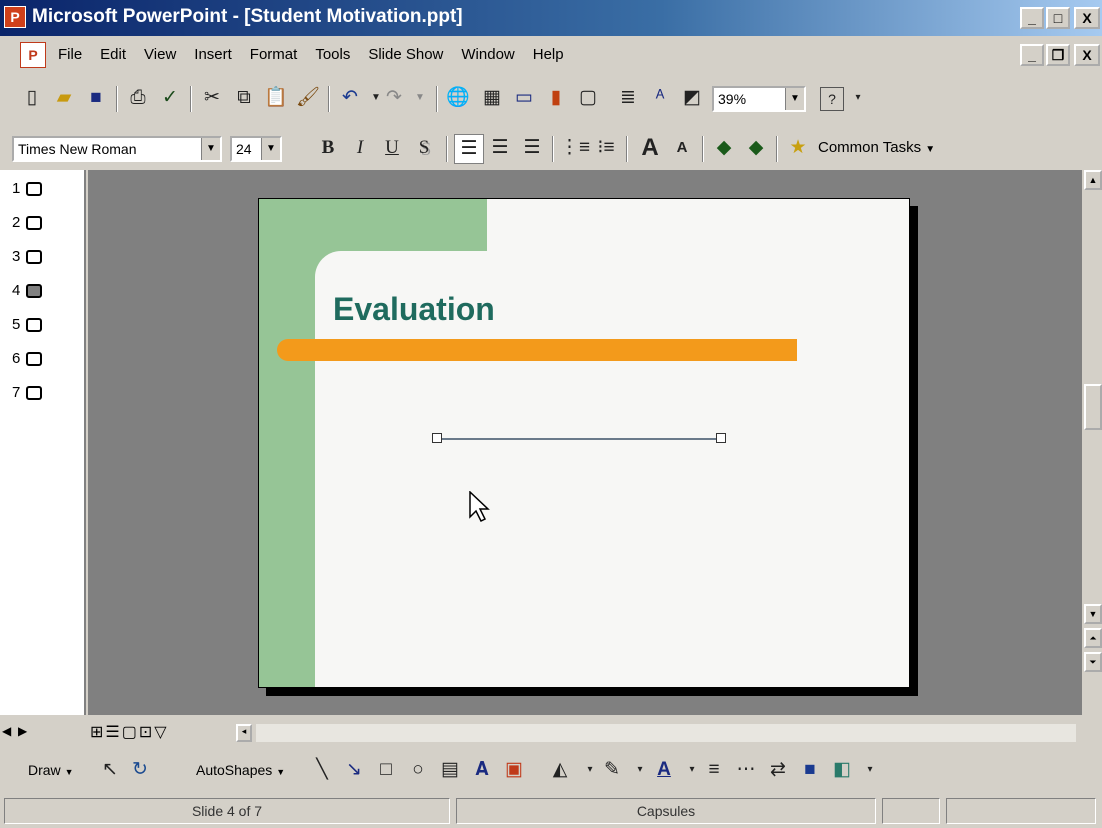  Describe the element at coordinates (146, 732) in the screenshot. I see `slide-sorter-icon: ⊡` at that location.